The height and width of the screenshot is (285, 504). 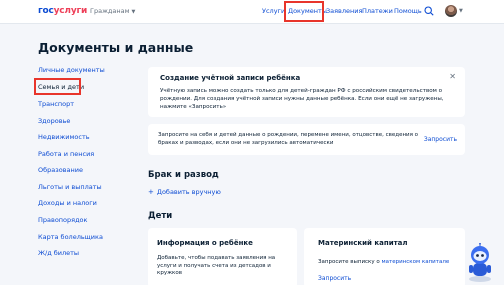 I want to click on nav-applications: Заявления, so click(x=344, y=11).